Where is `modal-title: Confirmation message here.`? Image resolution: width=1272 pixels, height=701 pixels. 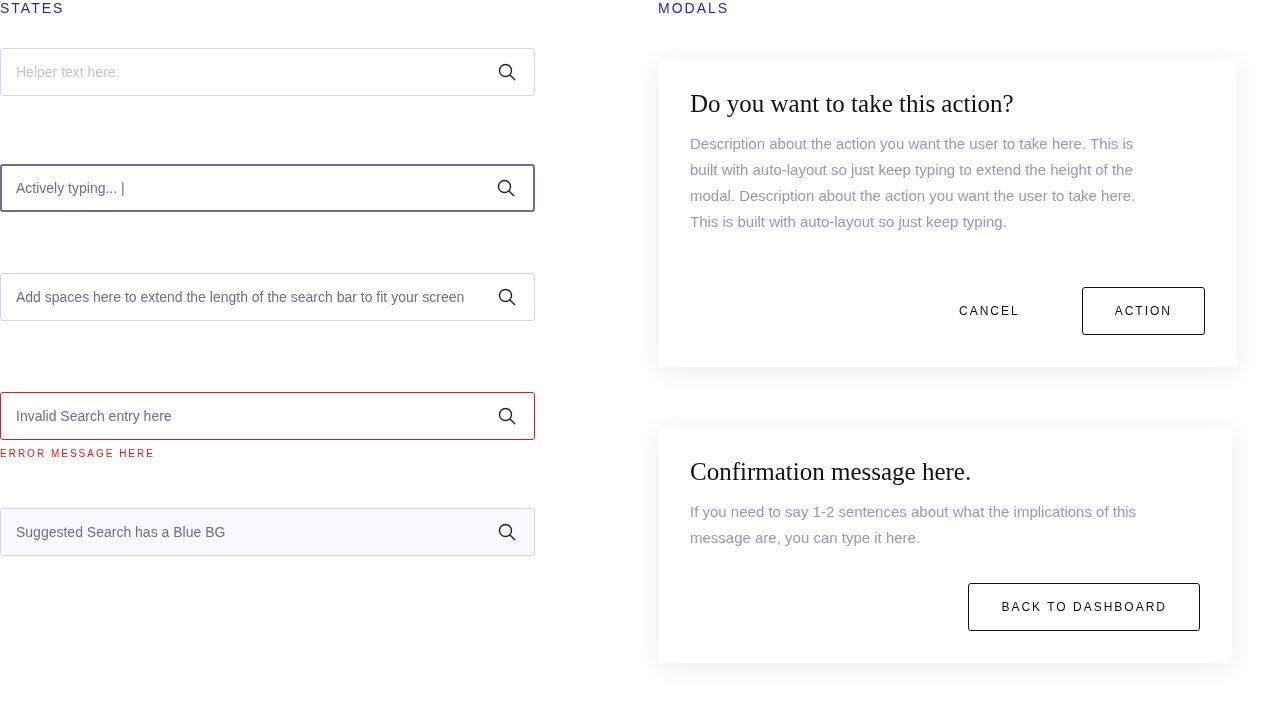 modal-title: Confirmation message here. is located at coordinates (831, 472).